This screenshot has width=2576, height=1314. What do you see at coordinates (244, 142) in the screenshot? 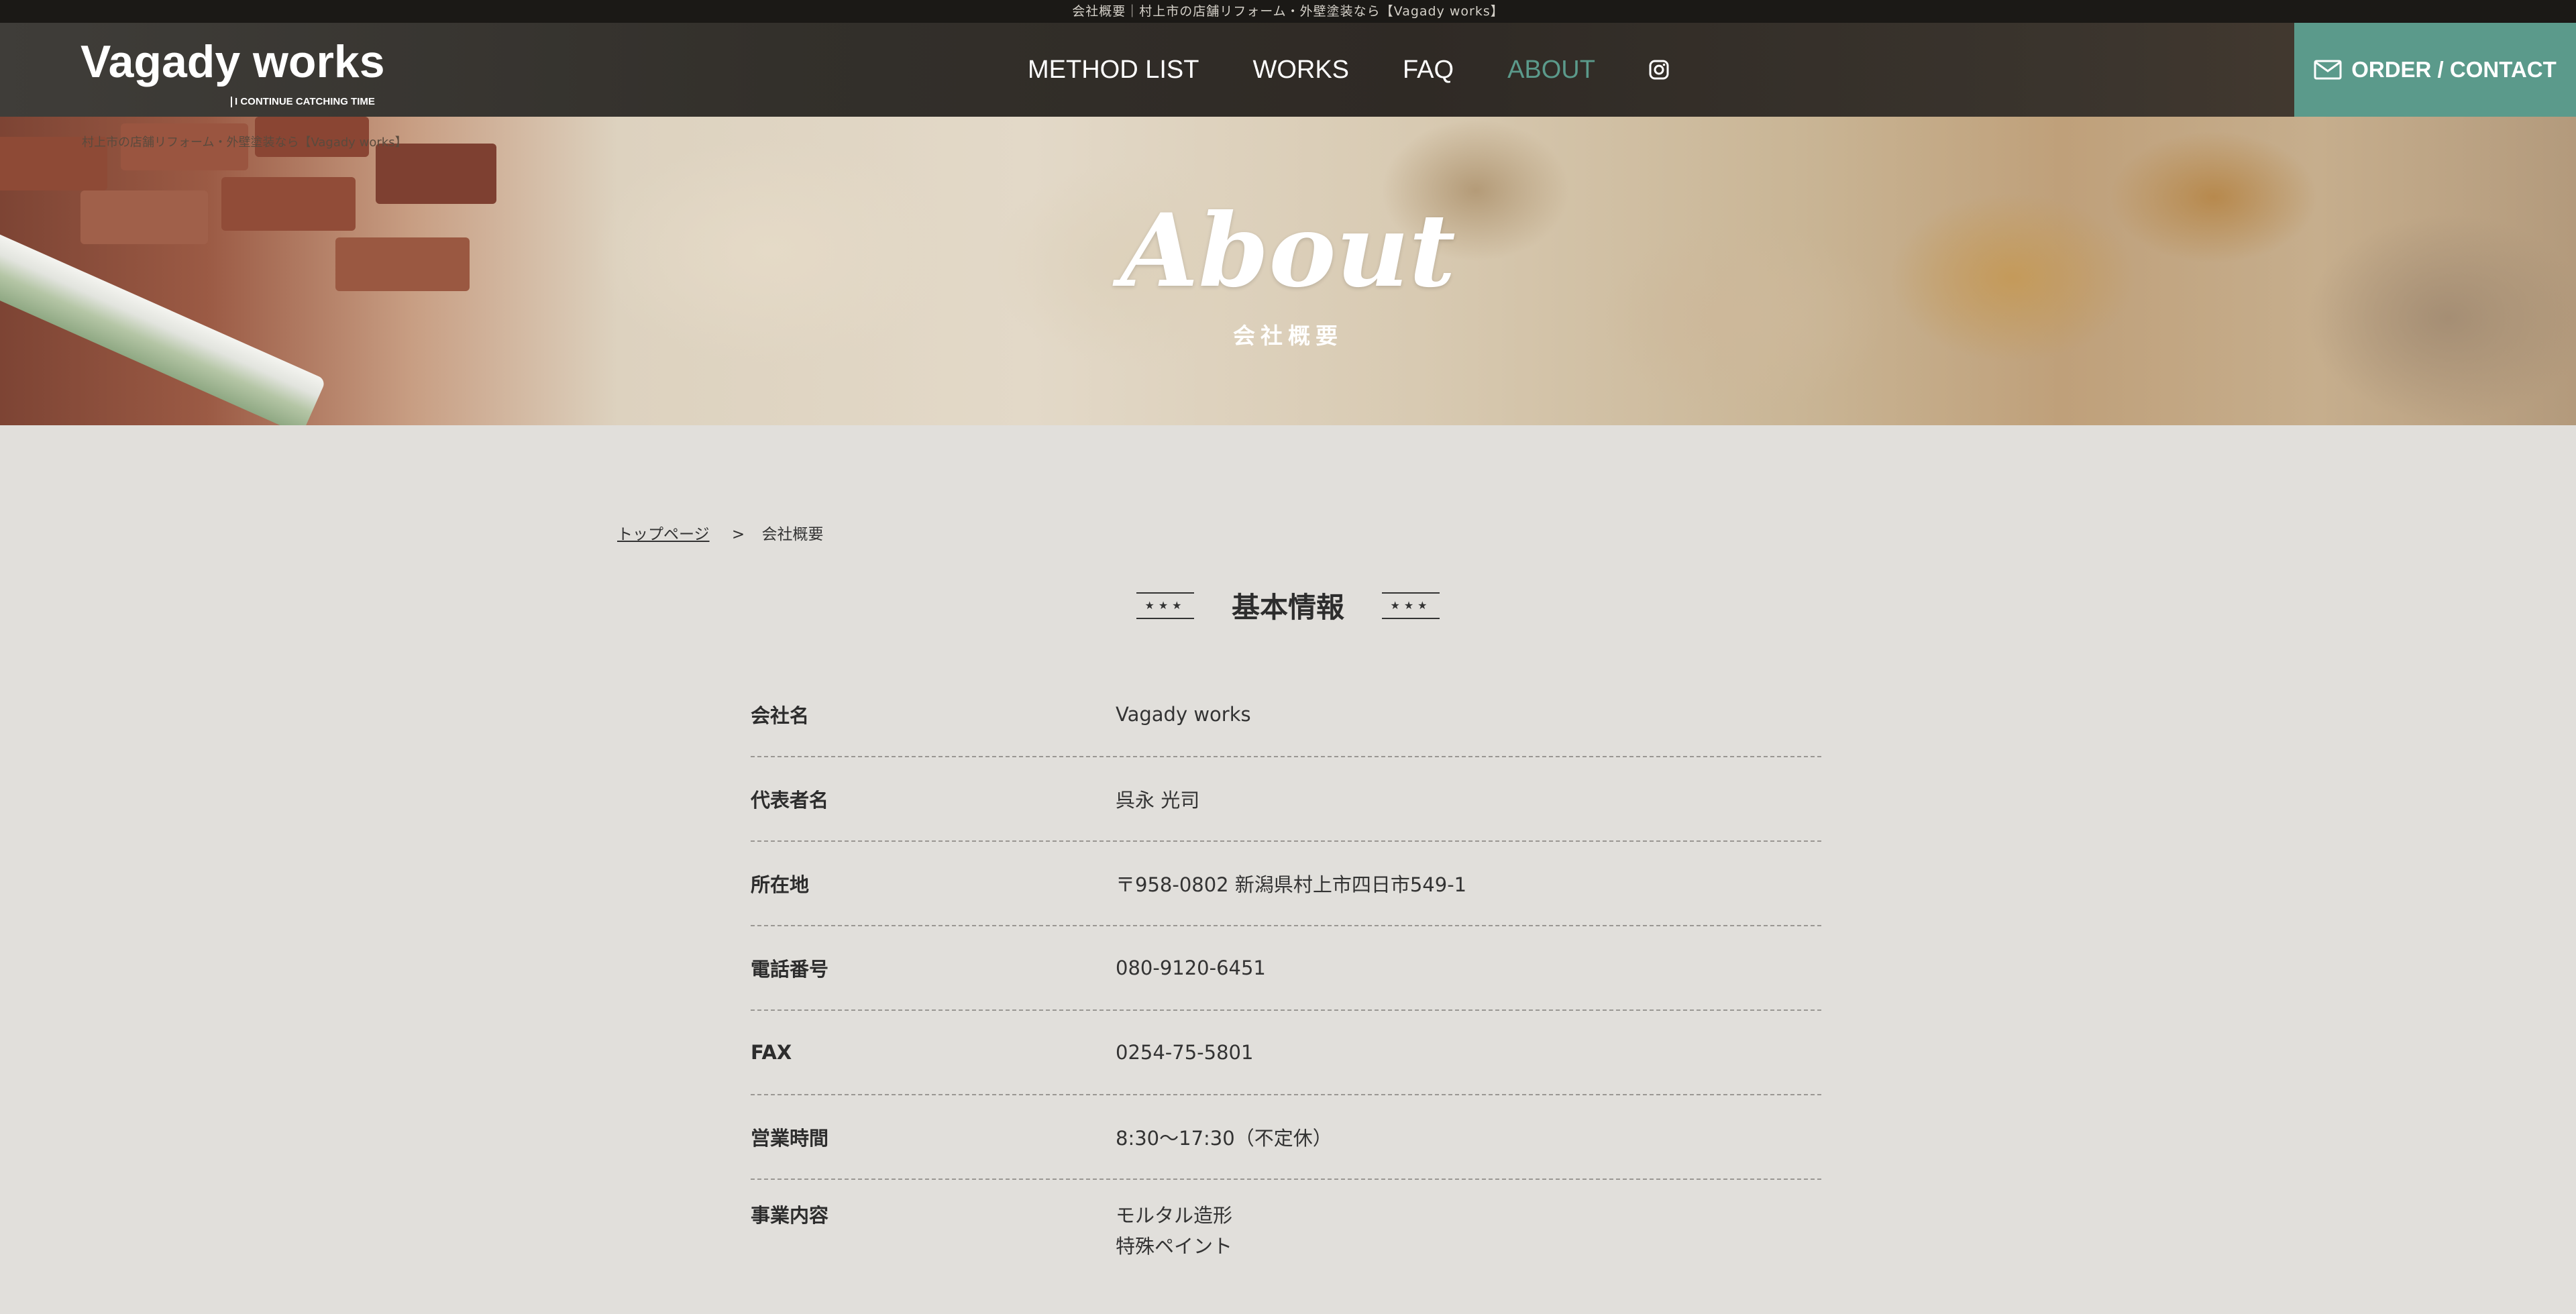
I see `hero-breadcrumb: 村上市の店舗リフォーム・外壁塗装なら【Vagady works】` at bounding box center [244, 142].